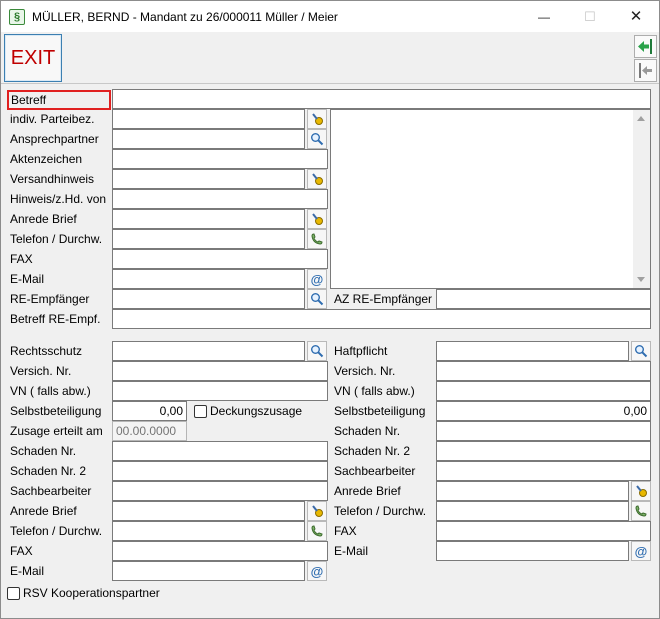  I want to click on scroll-up-icon, so click(641, 118).